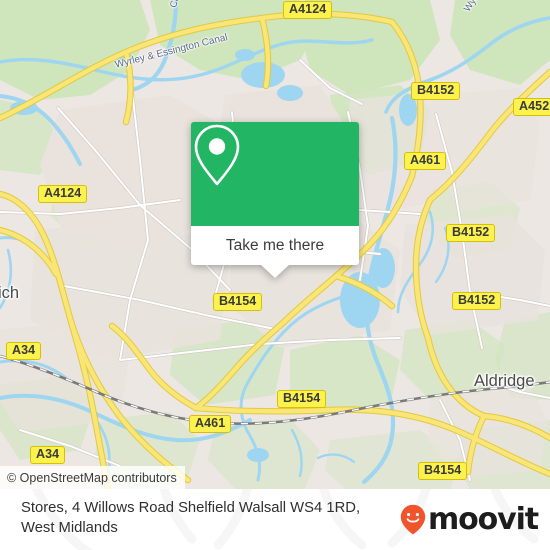  Describe the element at coordinates (238, 302) in the screenshot. I see `road-shield-b4154-center: B4154` at that location.